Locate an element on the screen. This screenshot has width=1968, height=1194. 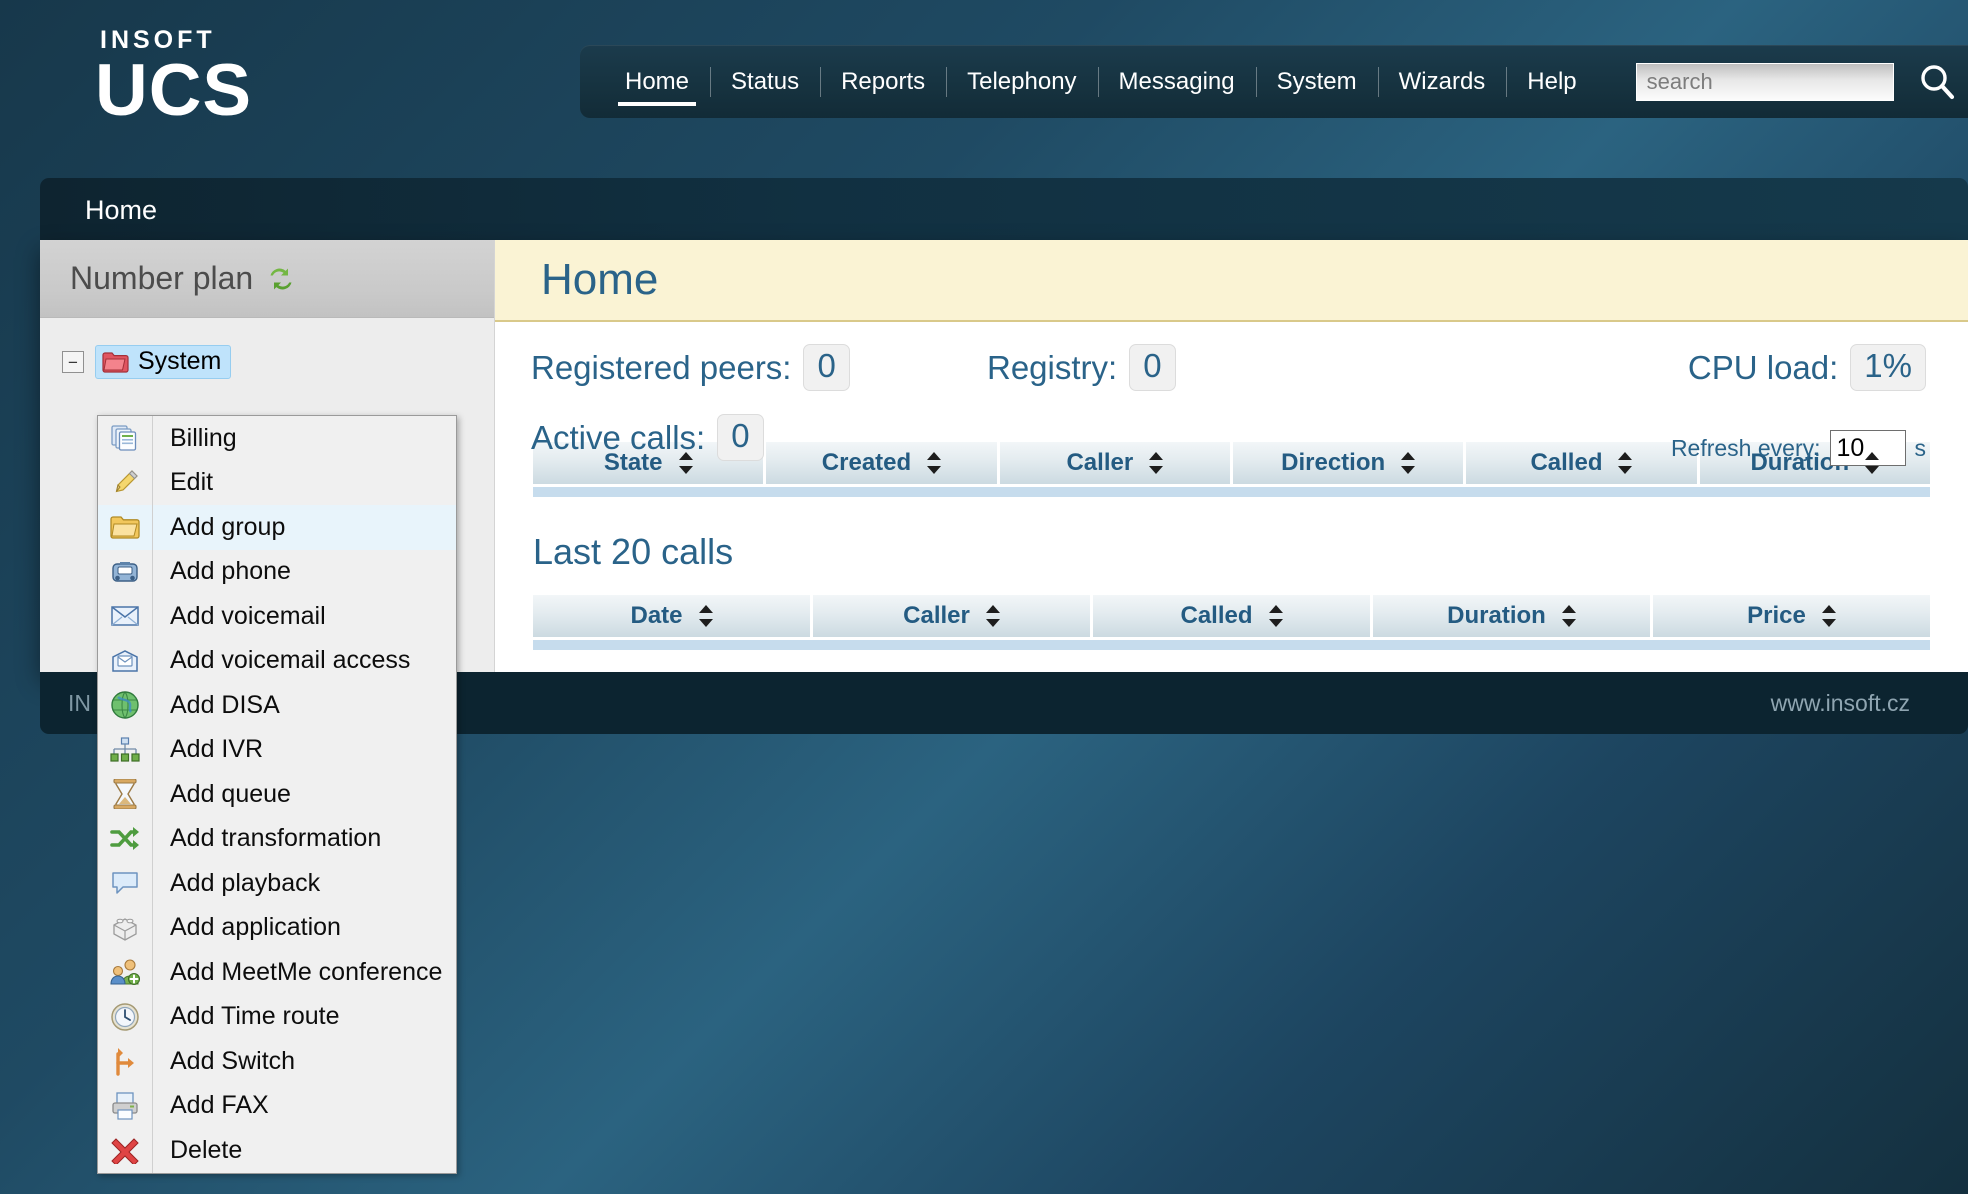
nav-item-telephony: Telephony is located at coordinates (1021, 81).